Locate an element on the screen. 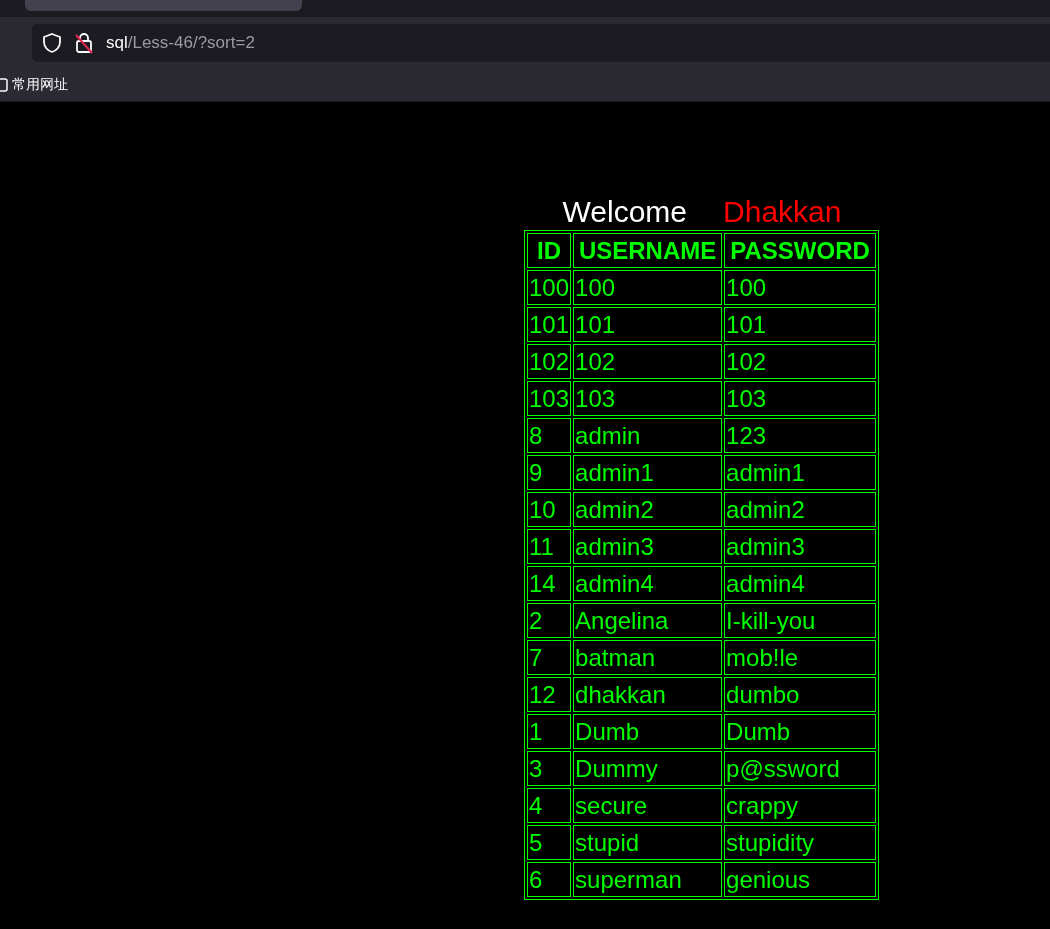  table-cell: p@ssword is located at coordinates (800, 768).